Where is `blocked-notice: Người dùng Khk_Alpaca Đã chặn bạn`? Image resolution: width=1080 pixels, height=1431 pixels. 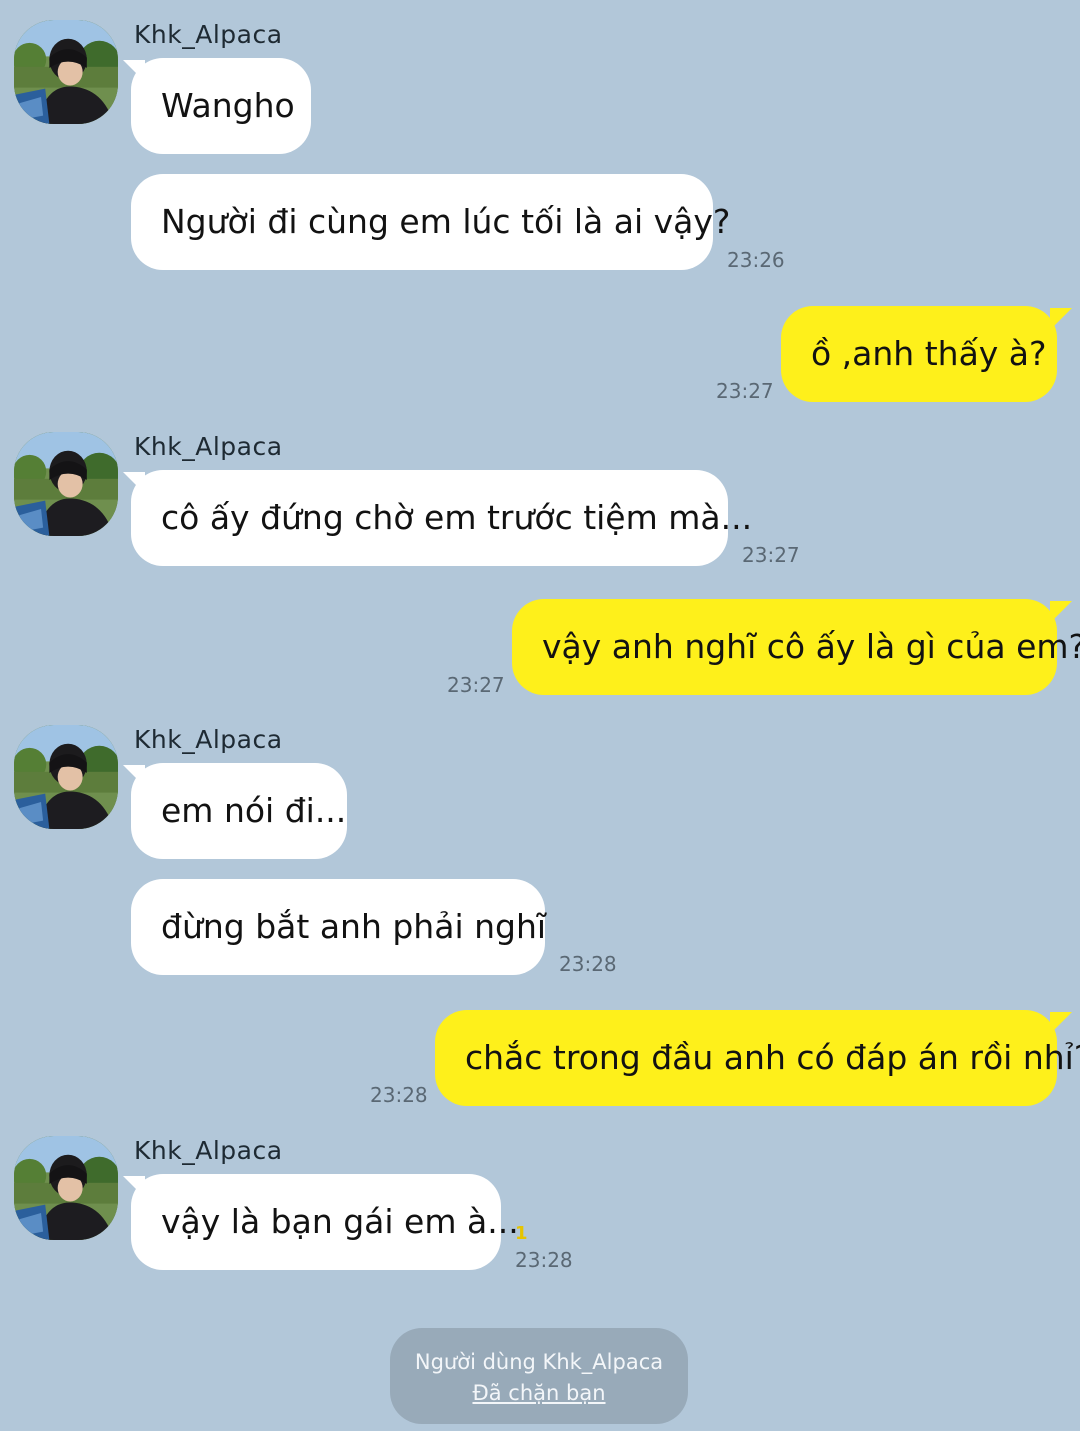 blocked-notice: Người dùng Khk_Alpaca Đã chặn bạn is located at coordinates (539, 1376).